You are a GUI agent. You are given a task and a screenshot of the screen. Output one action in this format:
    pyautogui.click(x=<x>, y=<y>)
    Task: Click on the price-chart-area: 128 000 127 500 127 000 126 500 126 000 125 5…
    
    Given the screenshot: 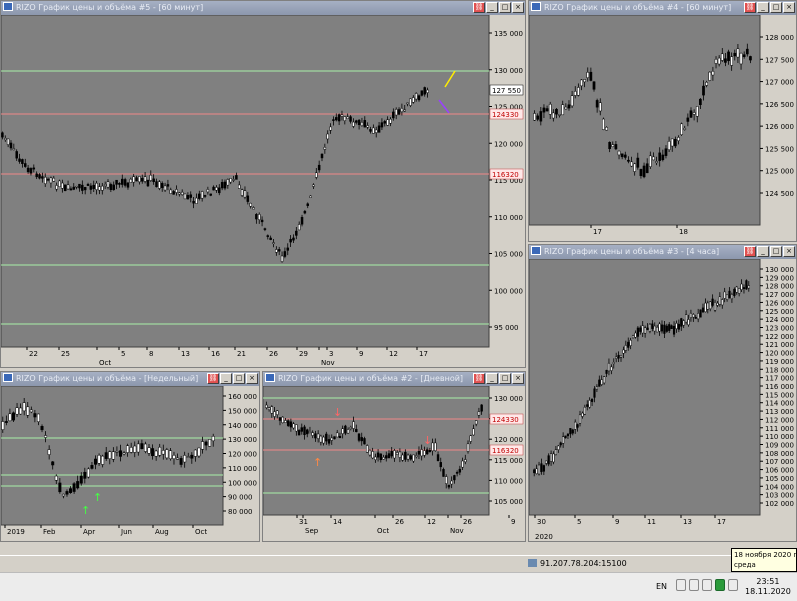 What is the action you would take?
    pyautogui.click(x=662, y=128)
    